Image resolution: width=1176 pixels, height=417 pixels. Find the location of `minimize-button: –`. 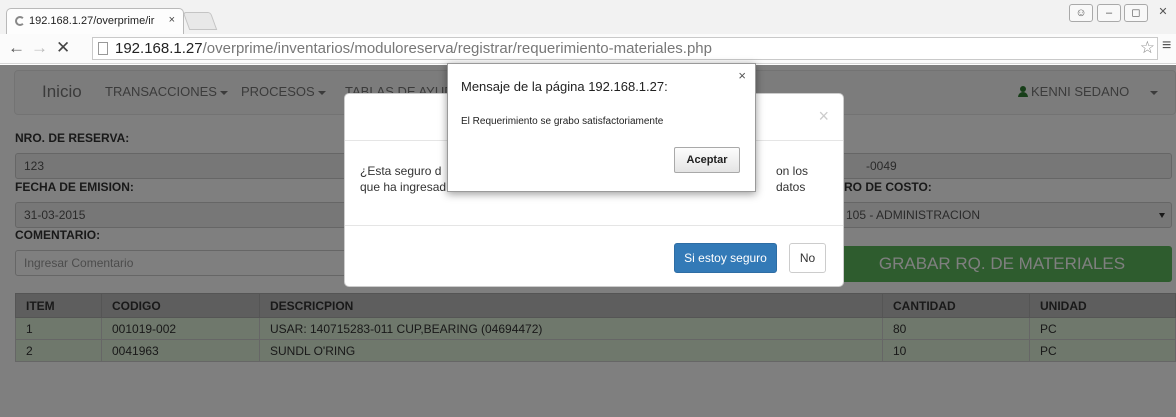

minimize-button: – is located at coordinates (1109, 13).